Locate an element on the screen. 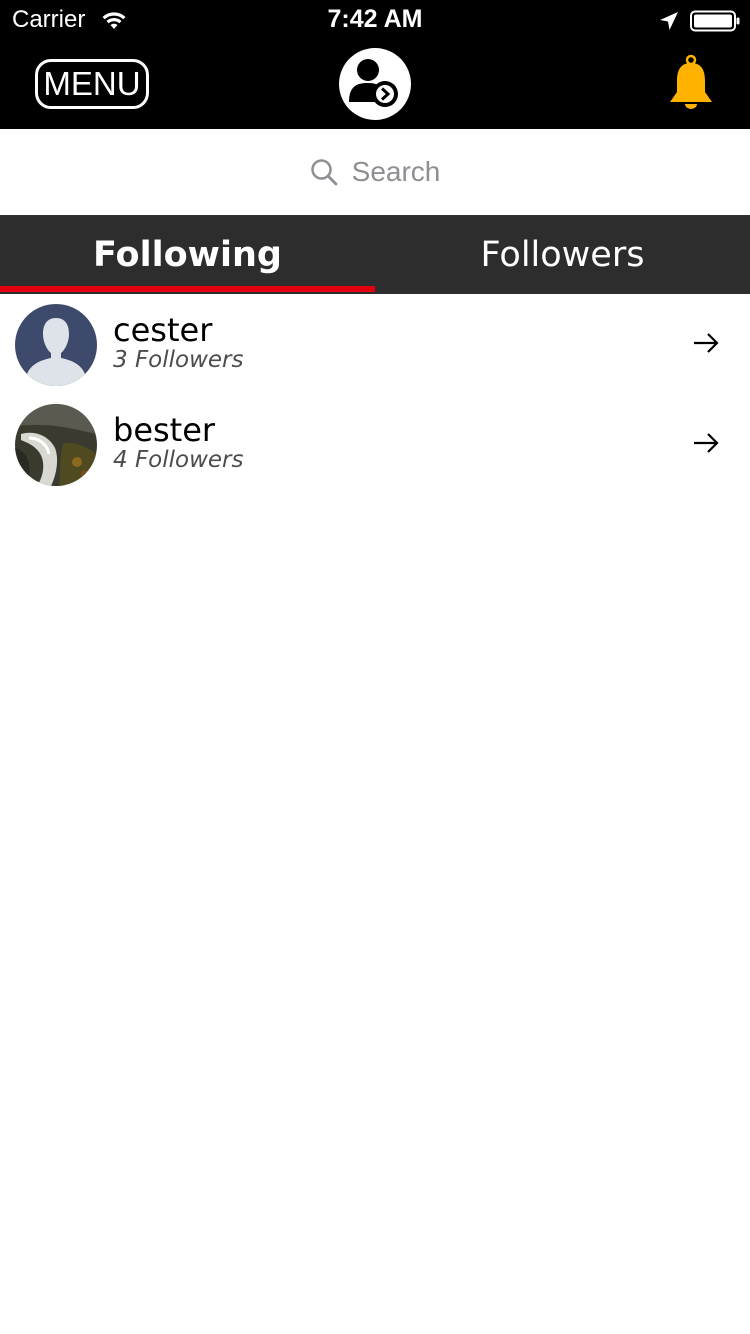  bell-icon is located at coordinates (691, 82).